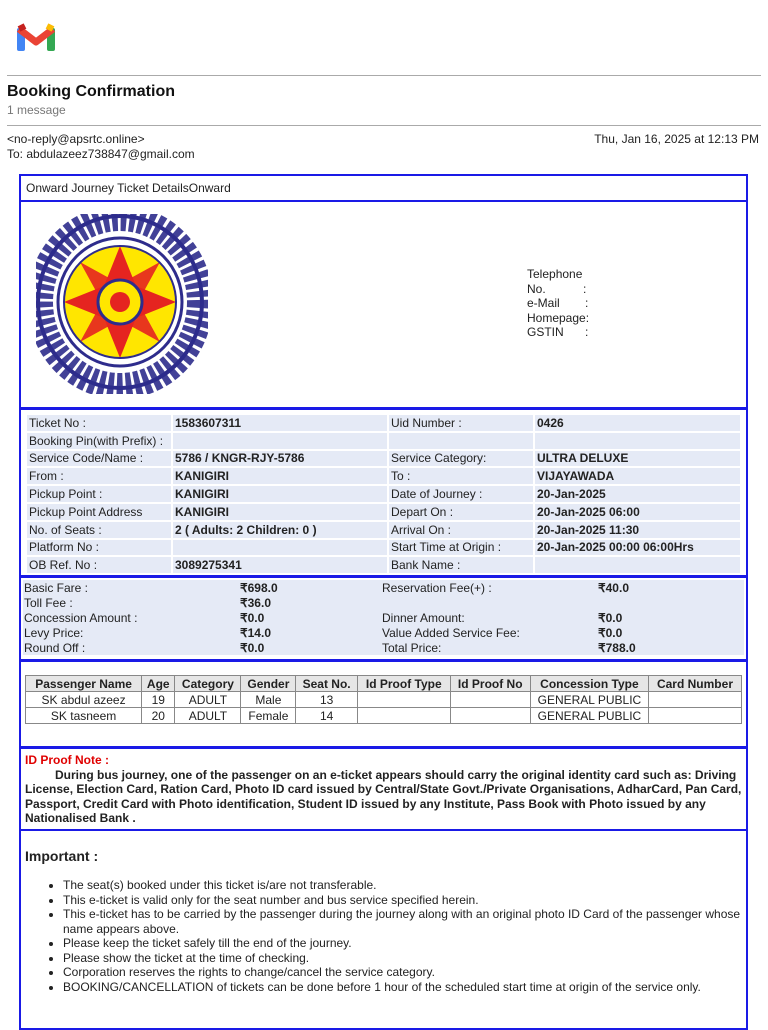 Image resolution: width=768 pixels, height=1030 pixels. I want to click on detail-value: 0426, so click(637, 423).